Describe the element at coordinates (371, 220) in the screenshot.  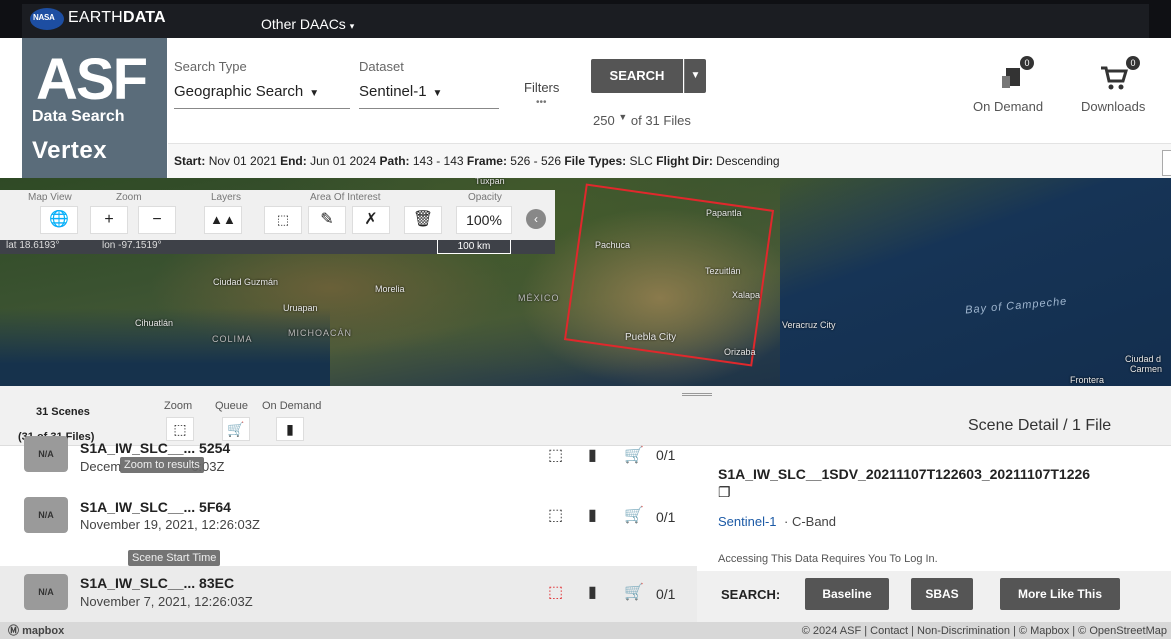
I see `clear-draw-icon: ✗` at that location.